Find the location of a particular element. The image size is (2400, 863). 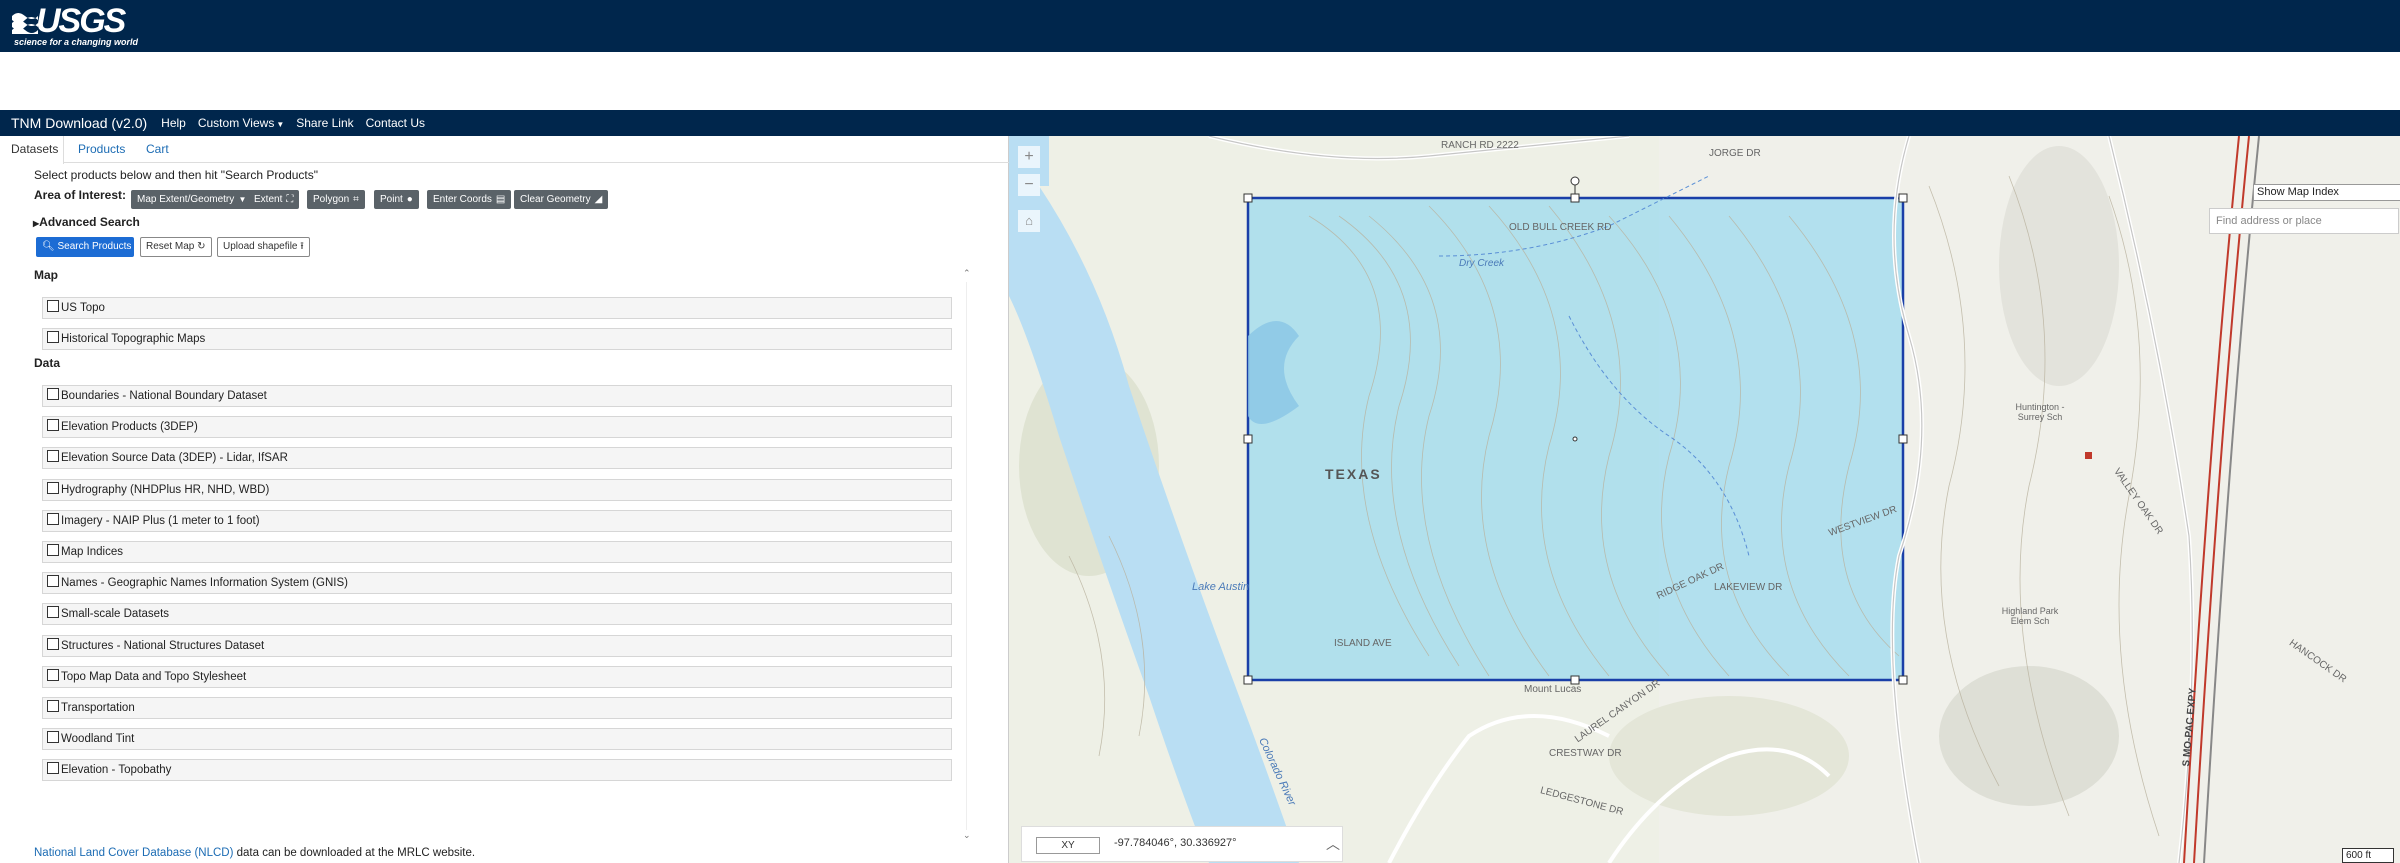

nav-share-link: Share Link is located at coordinates (324, 123).